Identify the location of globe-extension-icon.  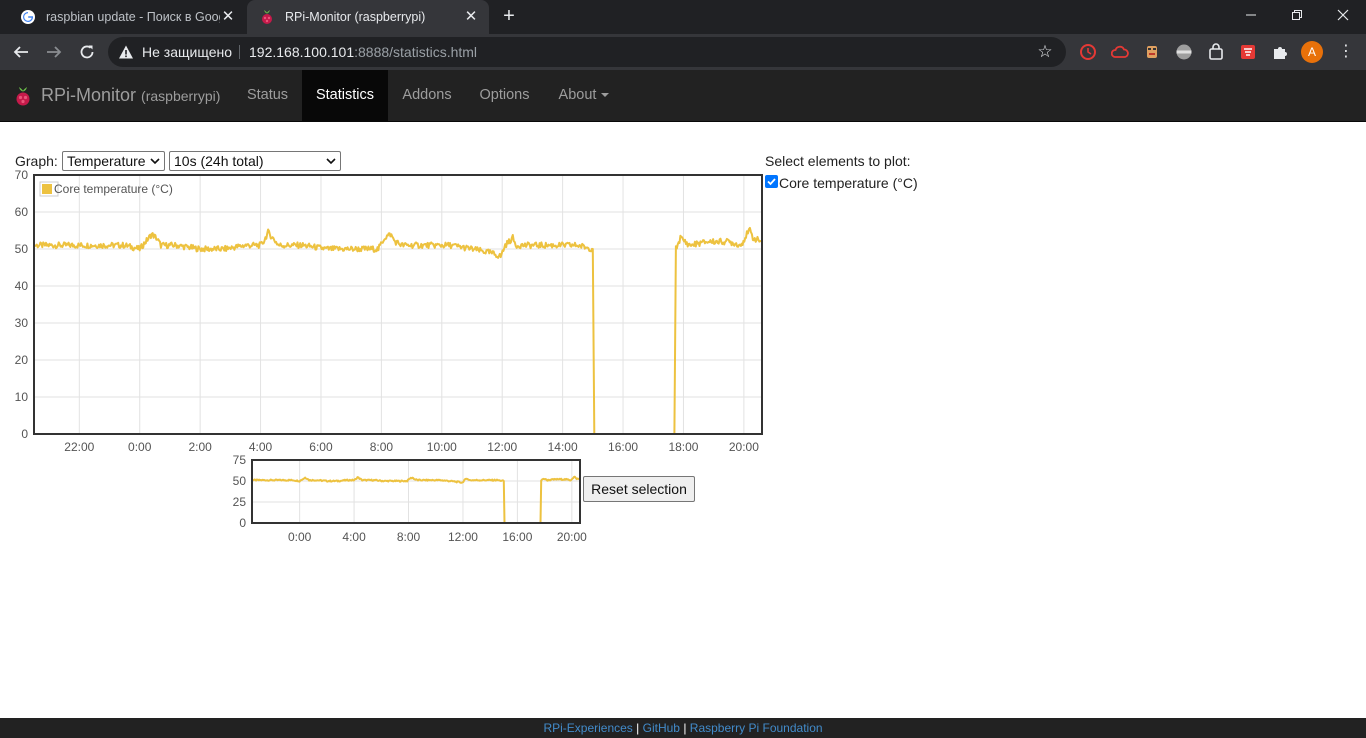
(1184, 52).